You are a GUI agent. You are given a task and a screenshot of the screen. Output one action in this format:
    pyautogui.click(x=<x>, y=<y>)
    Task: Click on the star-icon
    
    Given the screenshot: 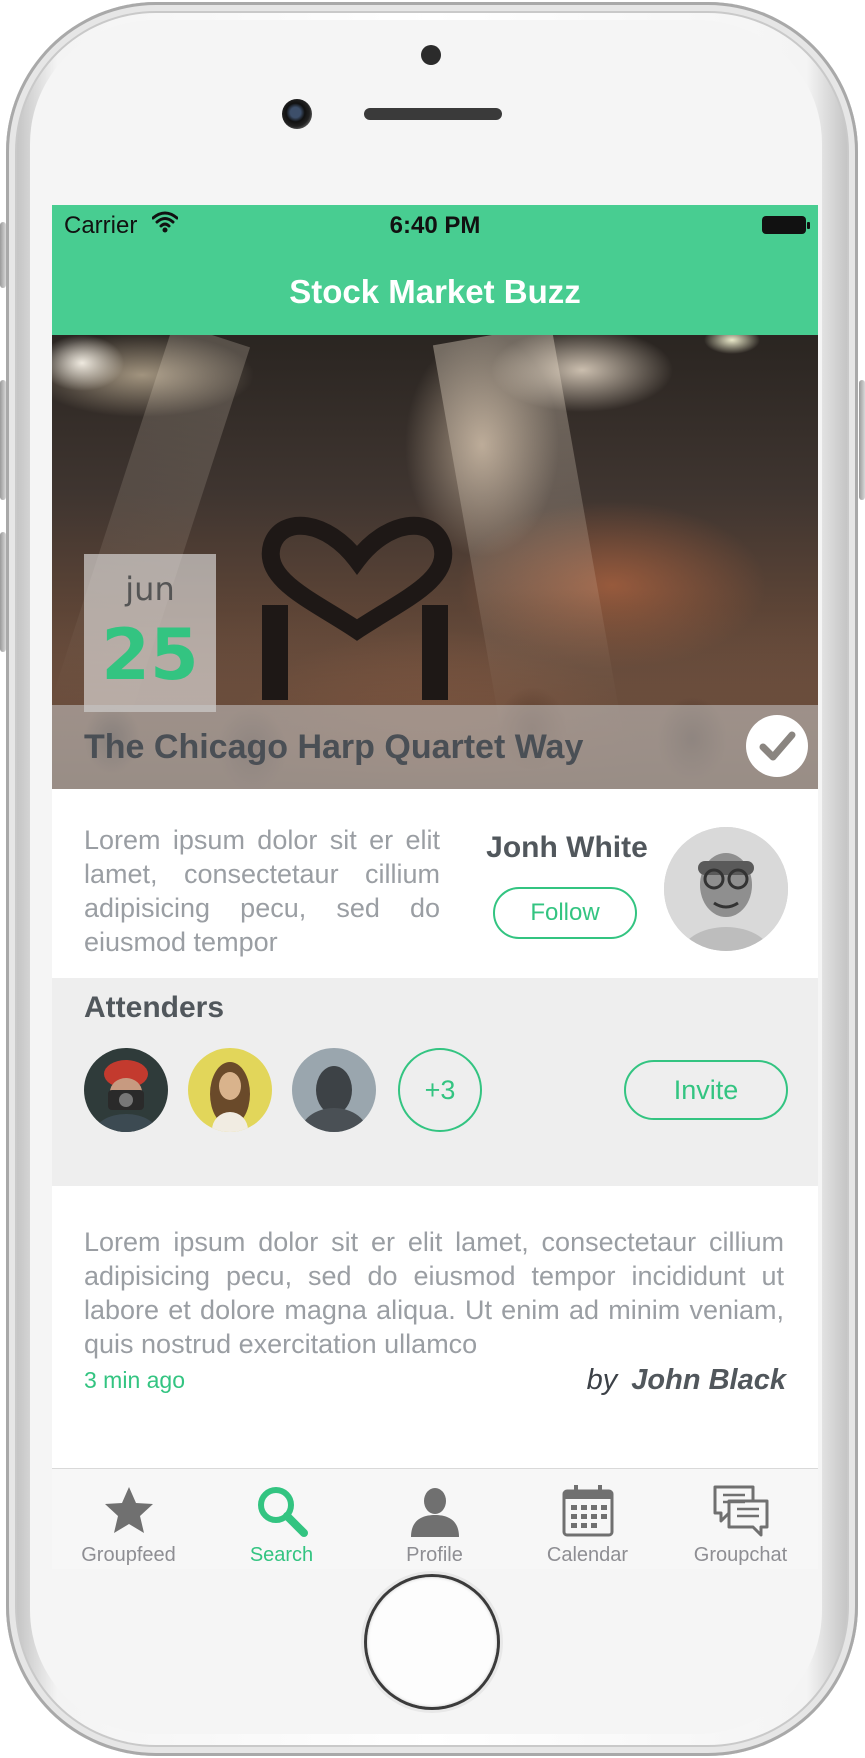 What is the action you would take?
    pyautogui.click(x=128, y=1510)
    